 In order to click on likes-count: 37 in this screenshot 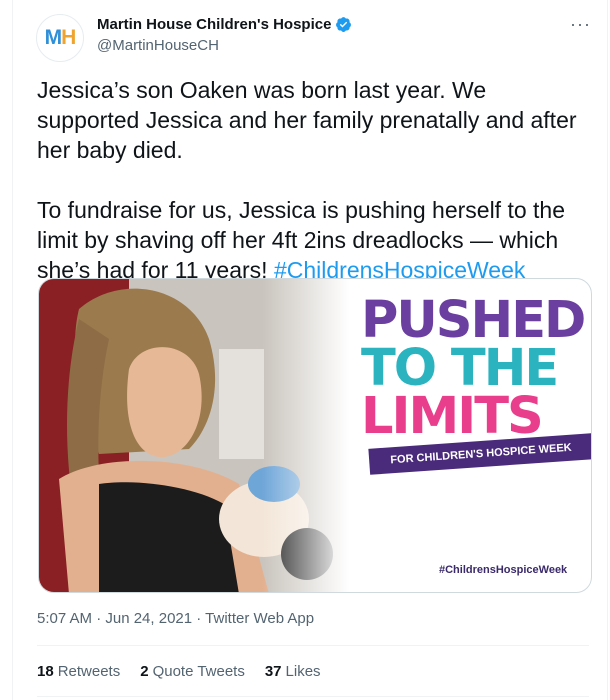, I will do `click(273, 671)`.